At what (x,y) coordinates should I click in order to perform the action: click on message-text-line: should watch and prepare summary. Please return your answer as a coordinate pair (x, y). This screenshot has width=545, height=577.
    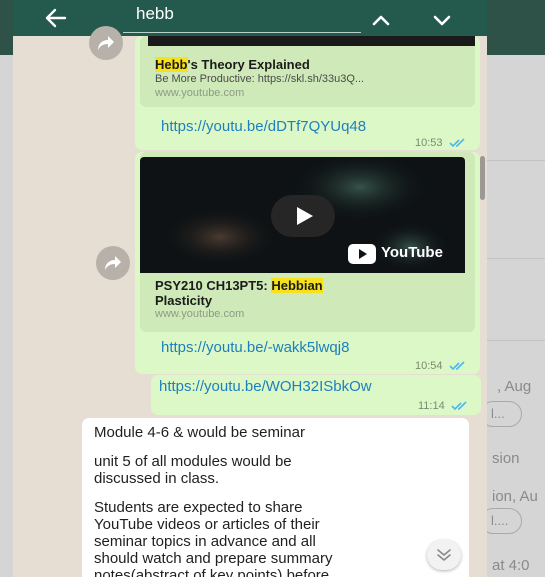
    Looking at the image, I should click on (213, 558).